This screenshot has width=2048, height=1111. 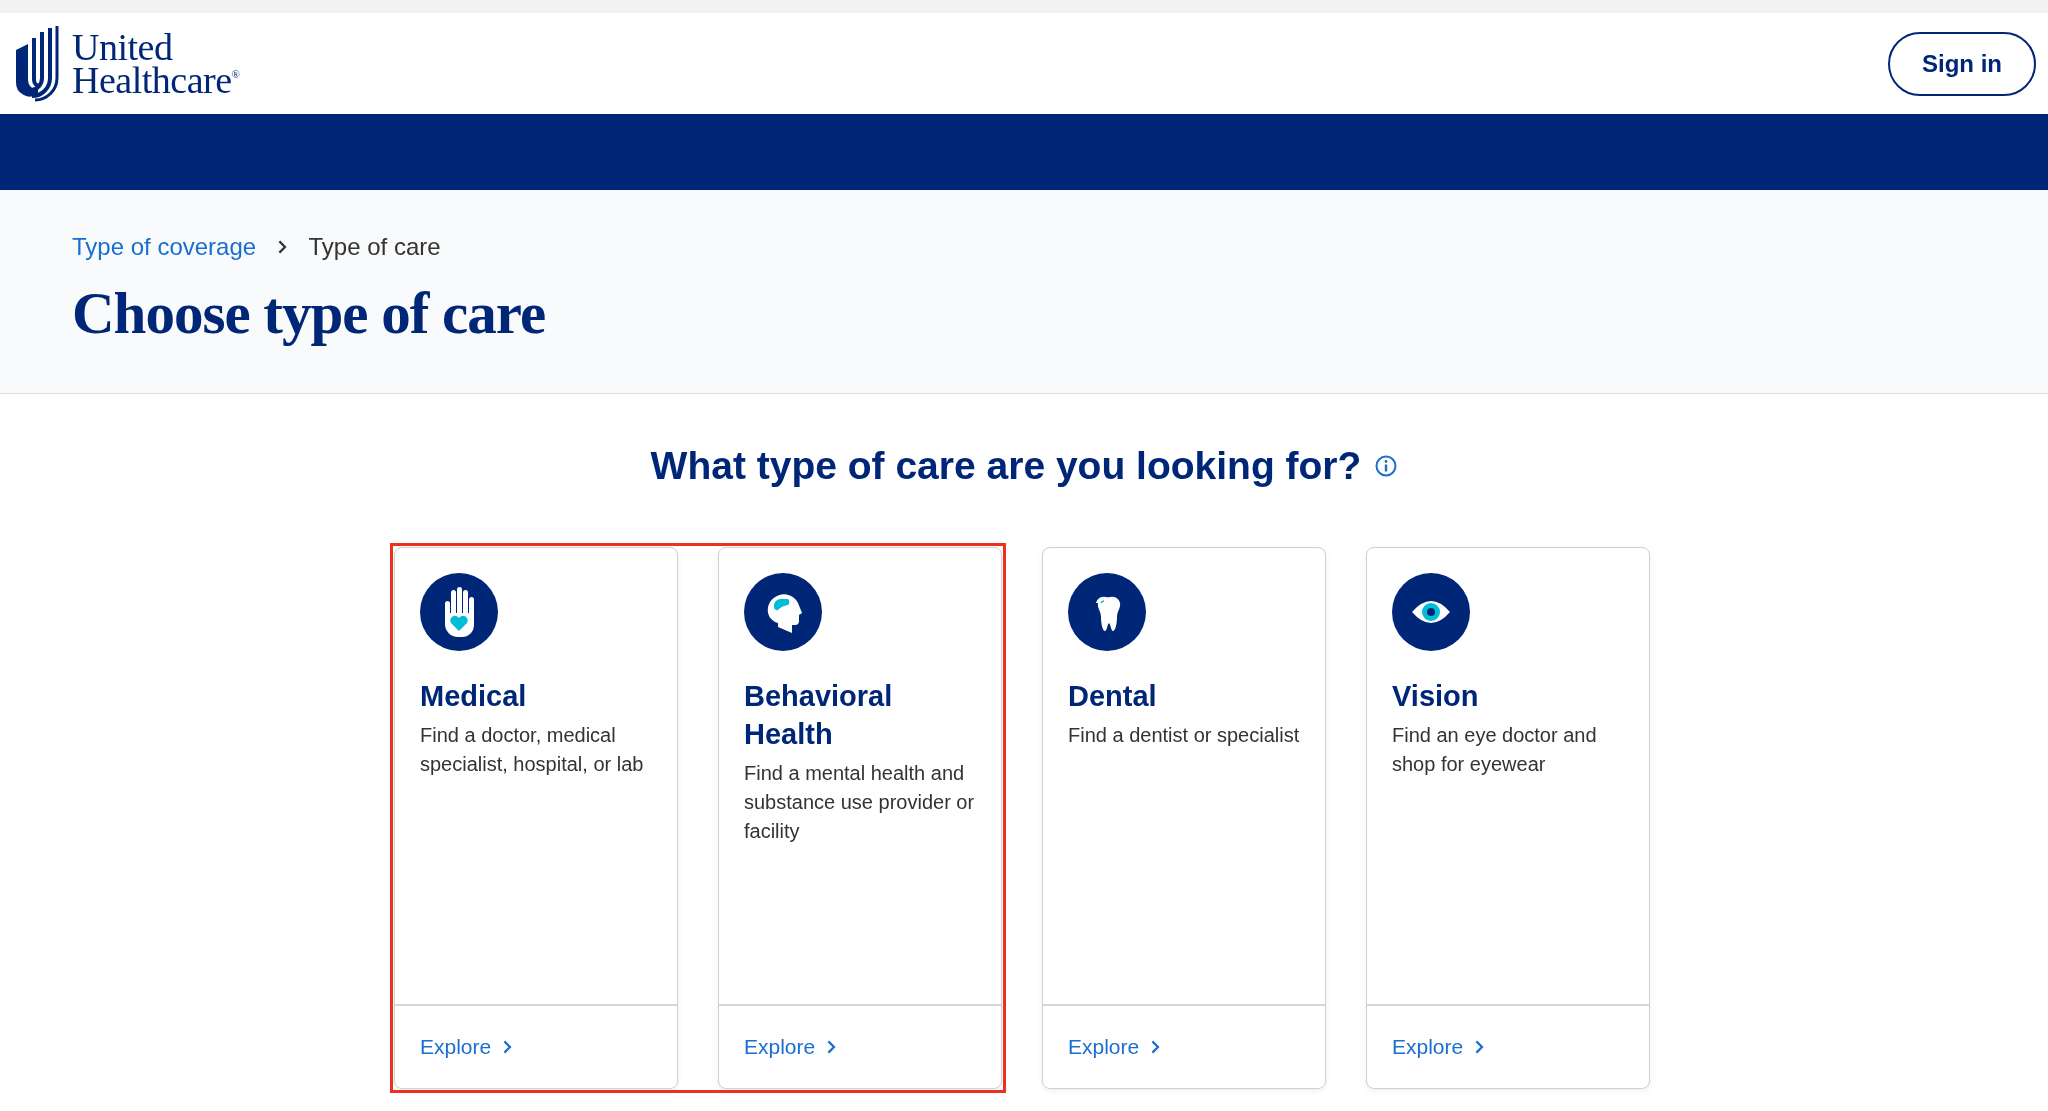 What do you see at coordinates (1184, 735) in the screenshot?
I see `card-description: Find a dentist or specialist` at bounding box center [1184, 735].